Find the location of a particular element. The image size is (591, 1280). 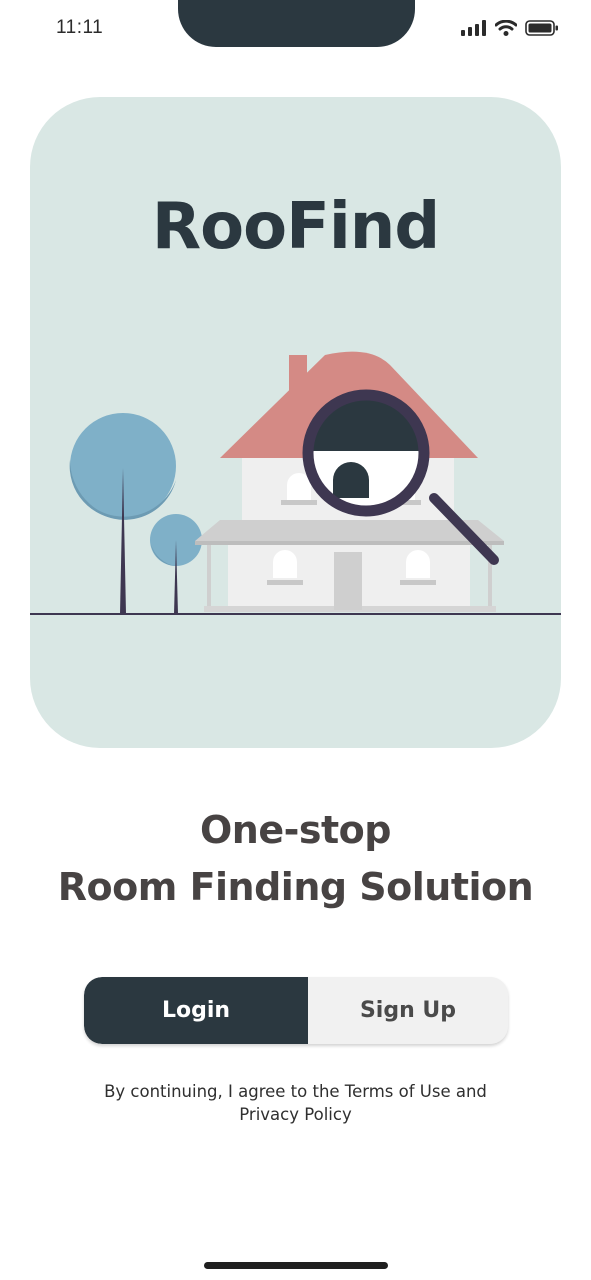

battery-icon is located at coordinates (542, 30).